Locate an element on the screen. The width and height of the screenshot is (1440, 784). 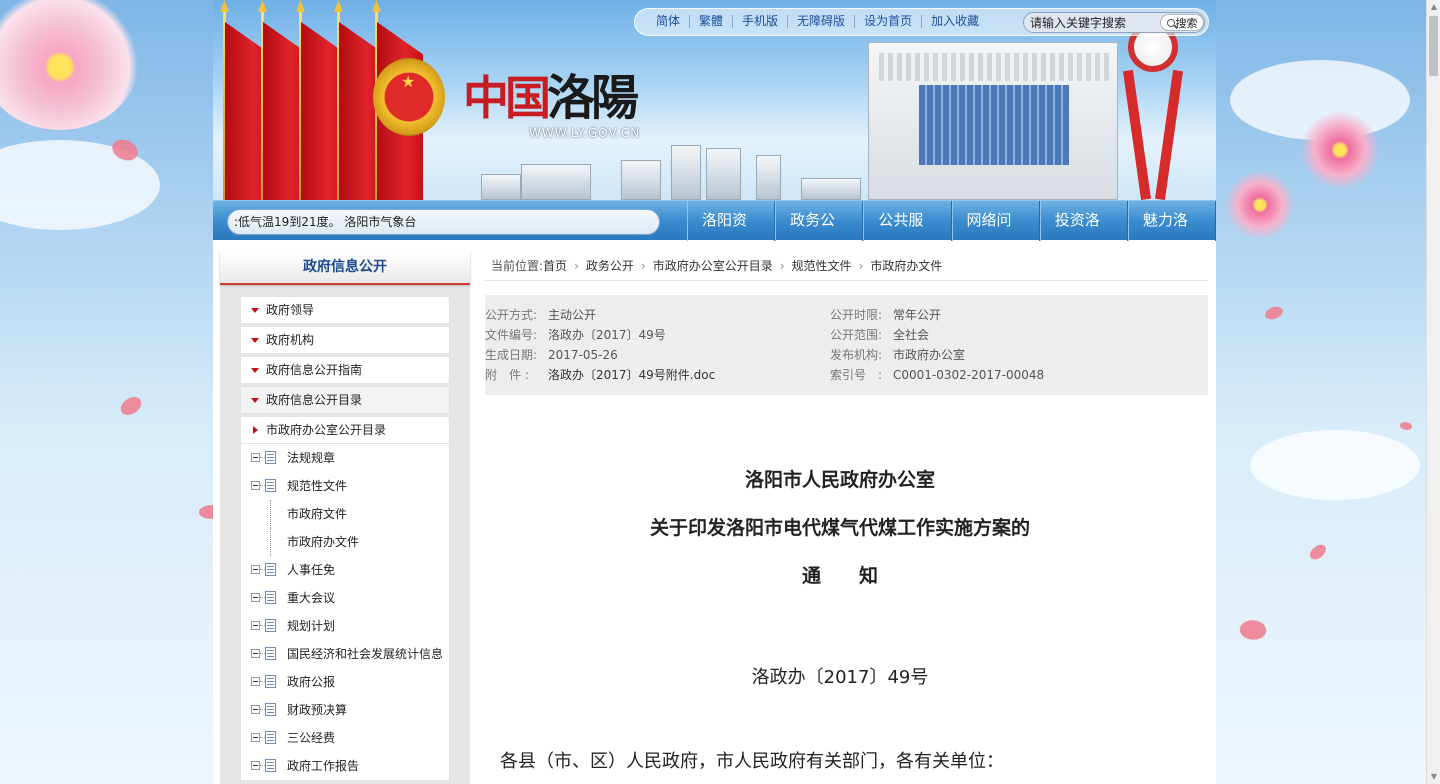
search-button: 搜索 is located at coordinates (1182, 22).